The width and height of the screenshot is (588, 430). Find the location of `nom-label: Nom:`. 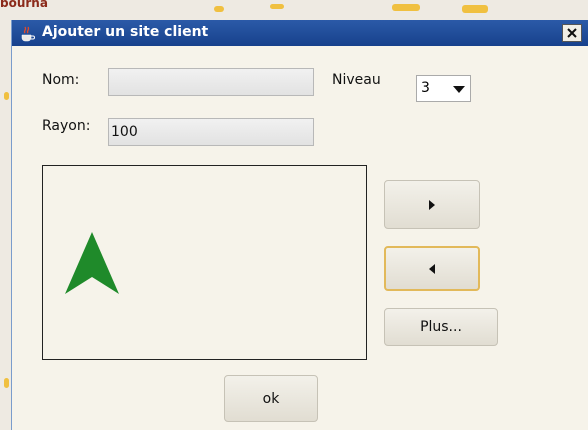

nom-label: Nom: is located at coordinates (61, 80).